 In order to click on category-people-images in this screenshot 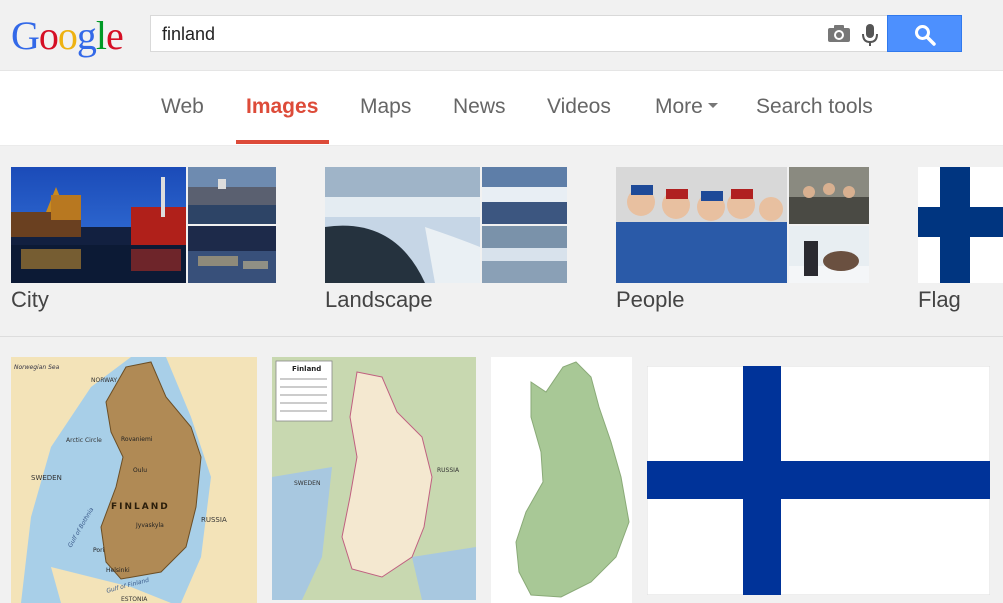, I will do `click(742, 225)`.